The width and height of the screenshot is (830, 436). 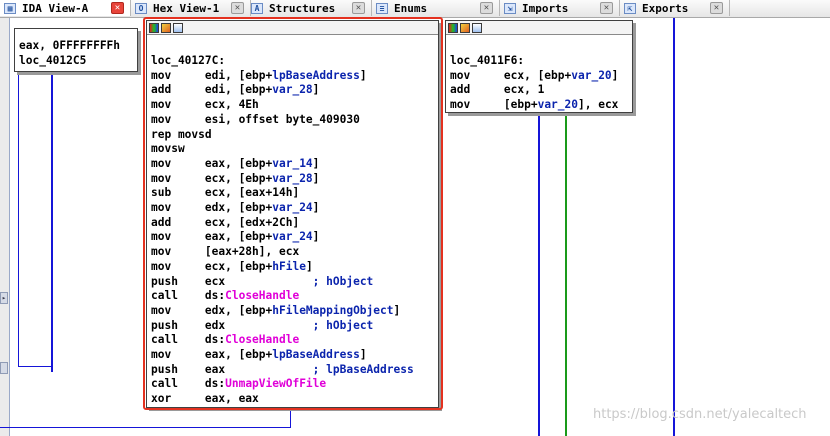 I want to click on tab-label: Enums, so click(x=411, y=8).